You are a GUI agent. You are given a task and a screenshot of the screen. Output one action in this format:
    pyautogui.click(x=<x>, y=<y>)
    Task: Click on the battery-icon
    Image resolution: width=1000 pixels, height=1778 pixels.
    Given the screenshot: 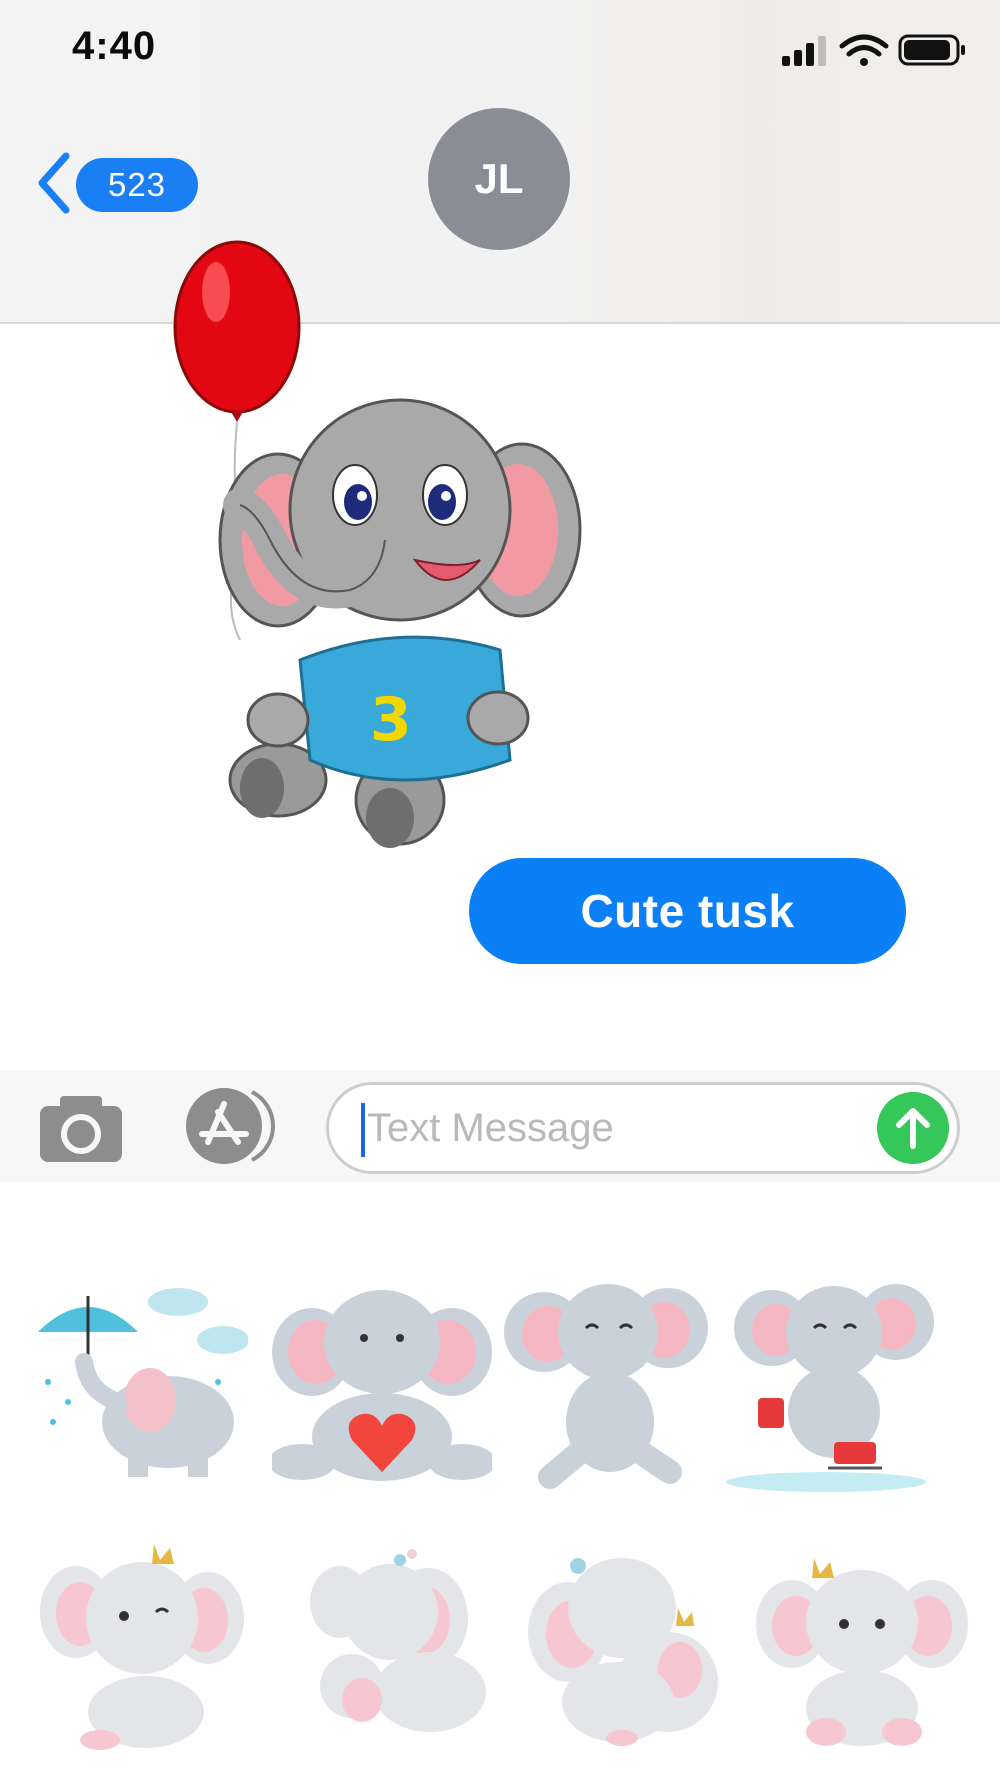 What is the action you would take?
    pyautogui.click(x=931, y=50)
    